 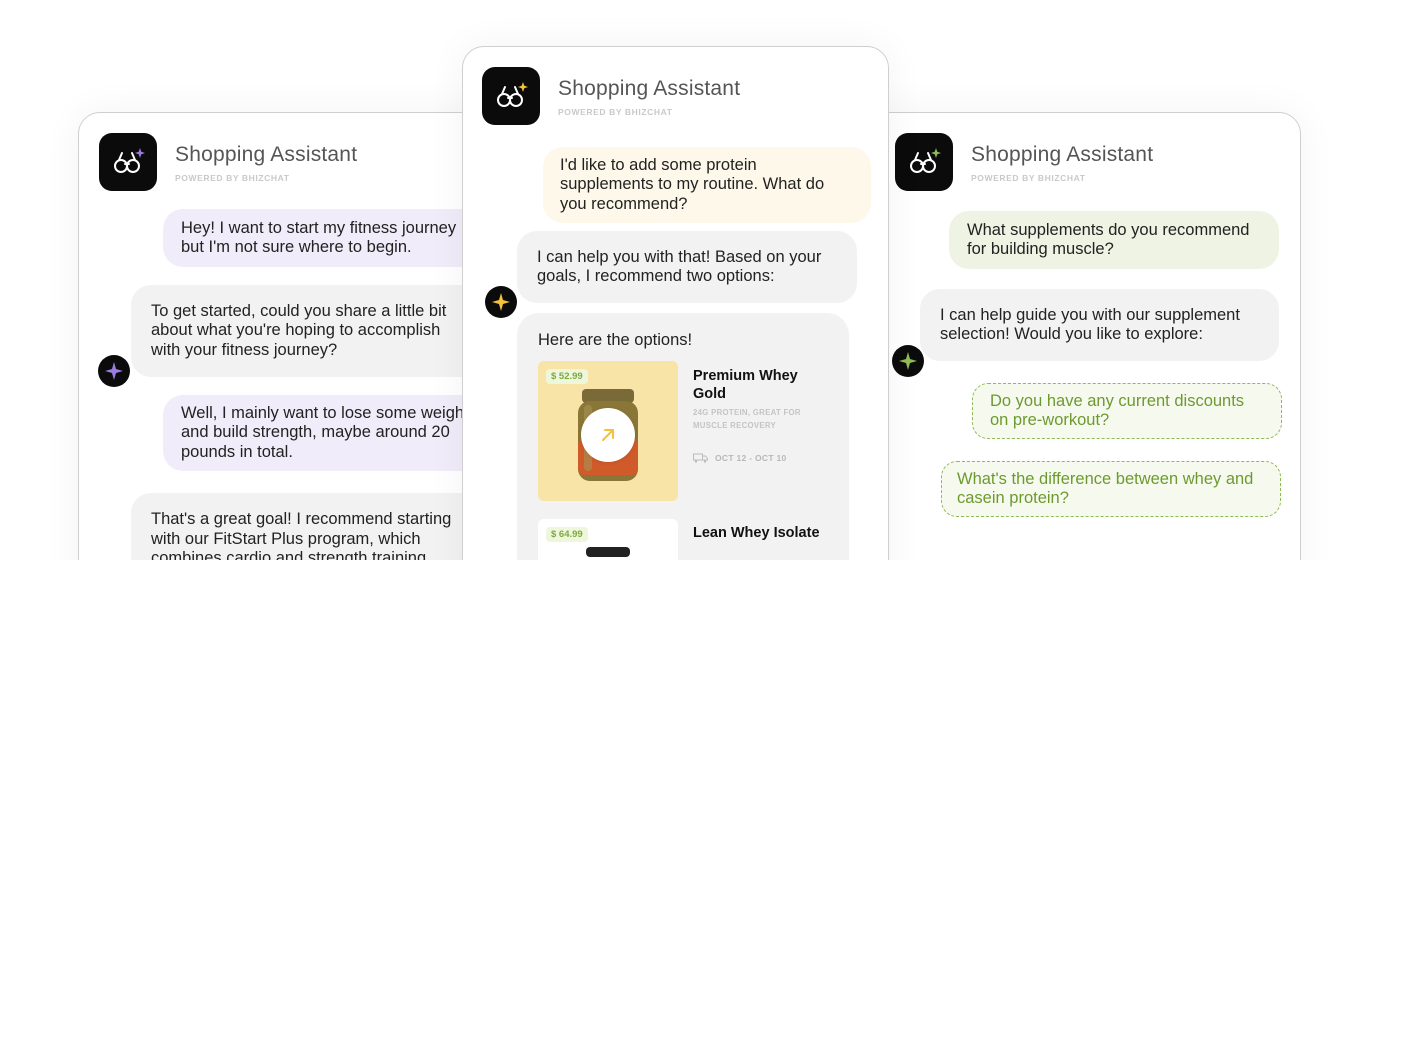 I want to click on shipping-estimate: OCT 12 - OCT 10, so click(x=740, y=458).